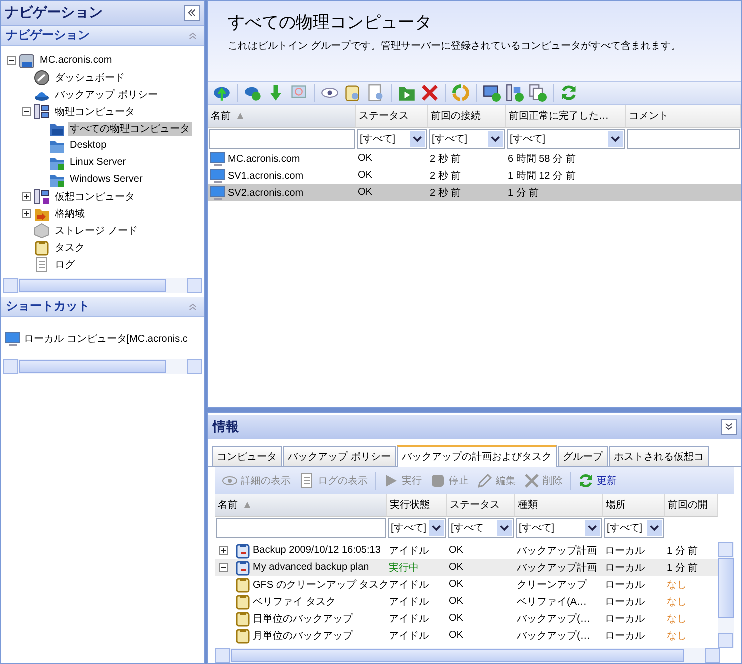 This screenshot has width=742, height=664. I want to click on column-header: 前回の開, so click(691, 505).